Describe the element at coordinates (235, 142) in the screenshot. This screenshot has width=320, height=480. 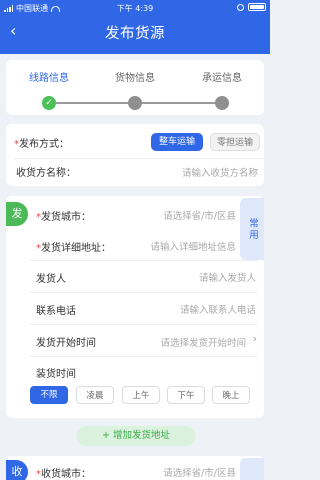
I see `ltl-option: 零担运输` at that location.